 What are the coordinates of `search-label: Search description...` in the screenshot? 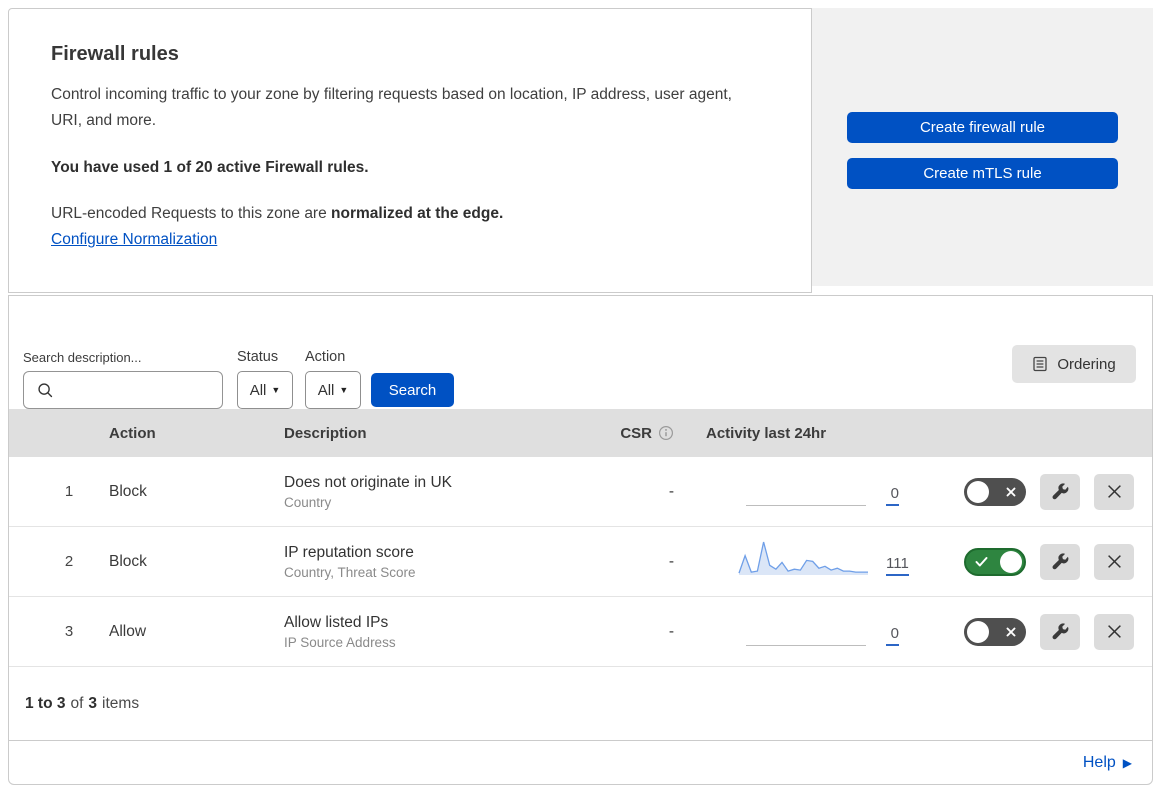 It's located at (82, 357).